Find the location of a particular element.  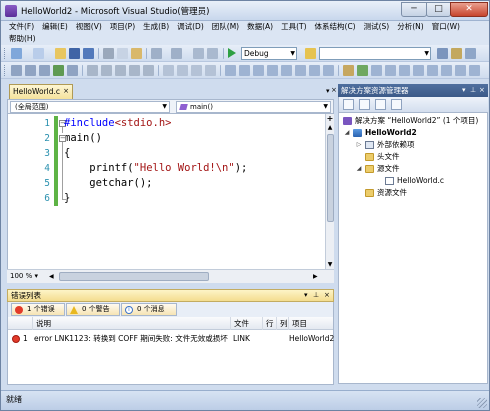

splitter-icon: + is located at coordinates (330, 119).